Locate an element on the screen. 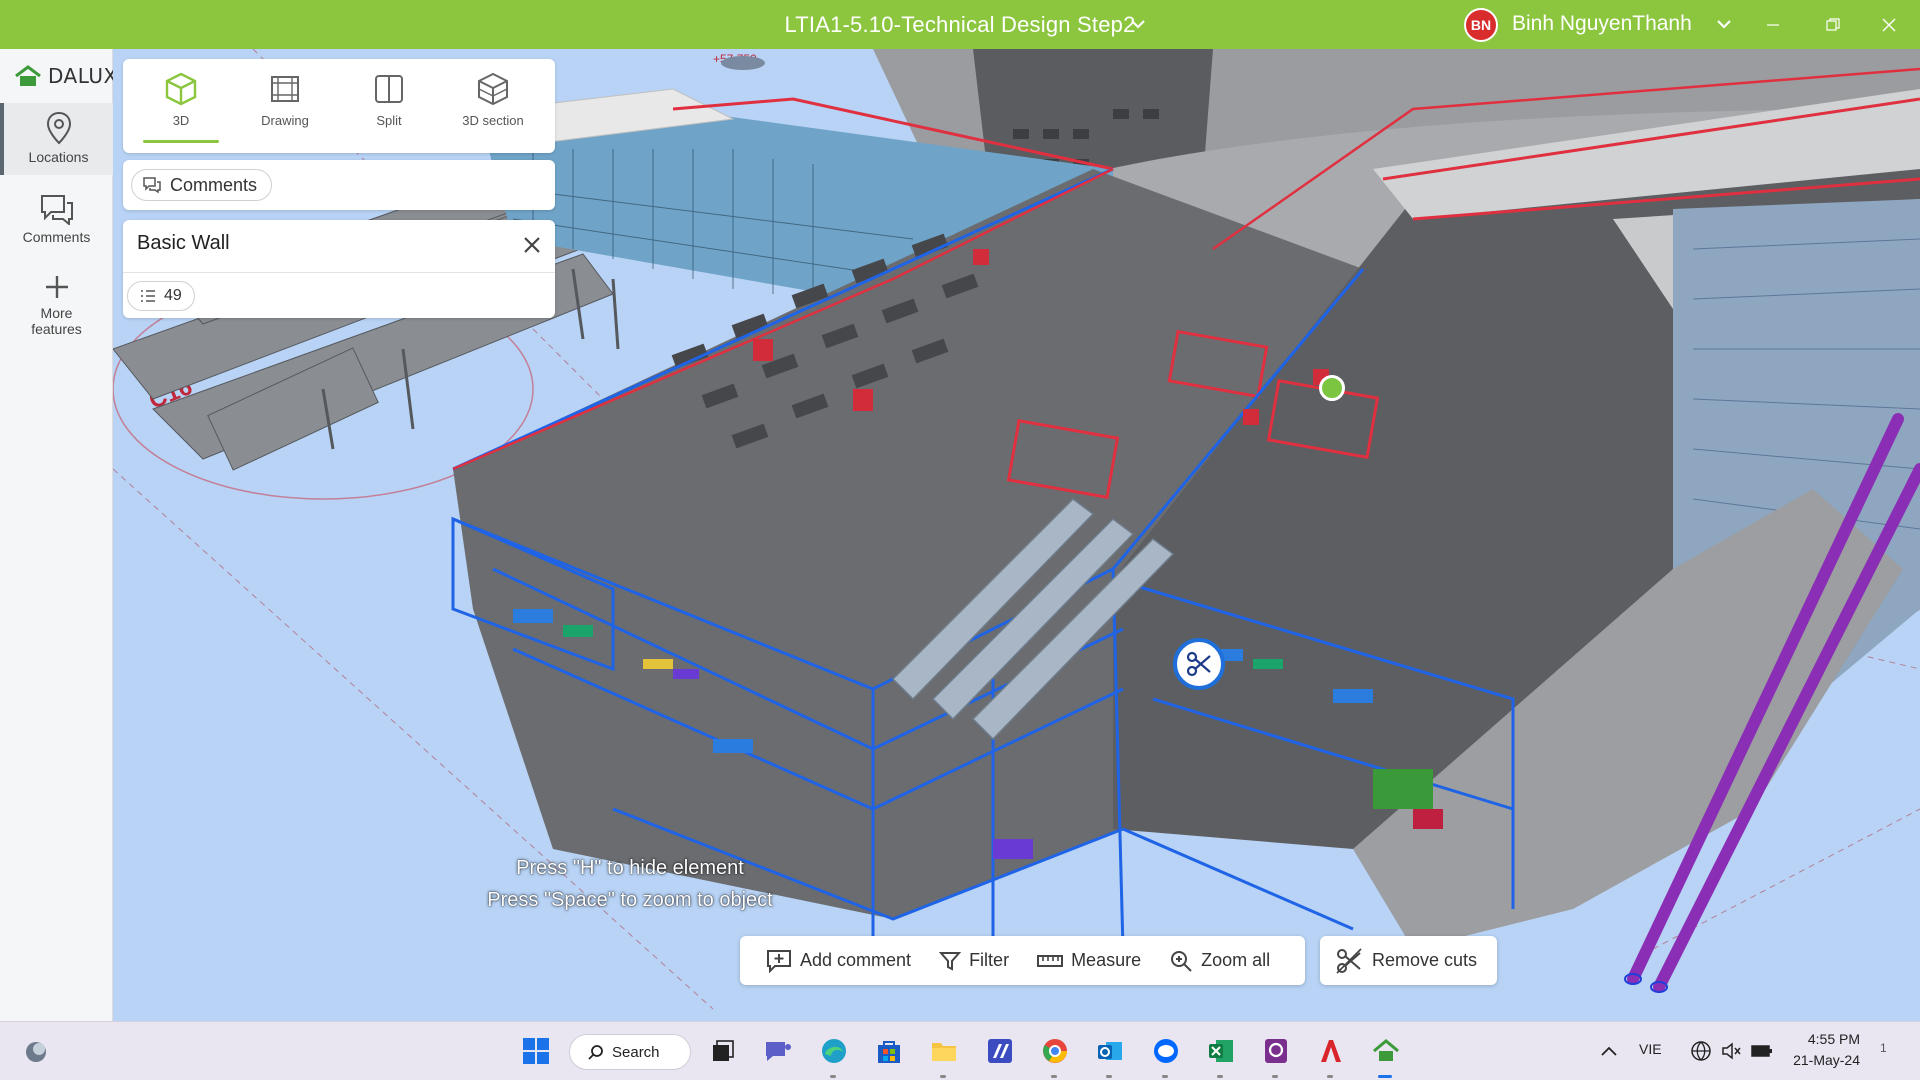  properties-count: 49 is located at coordinates (173, 295).